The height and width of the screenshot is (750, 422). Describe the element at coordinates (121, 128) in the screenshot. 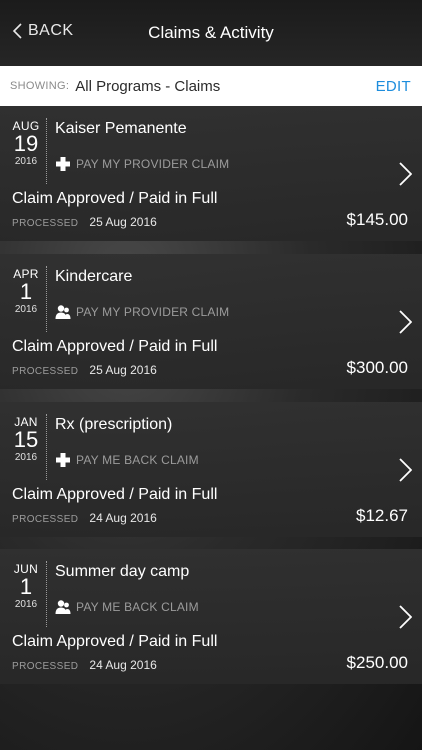

I see `provider-name: Kaiser Pemanente` at that location.